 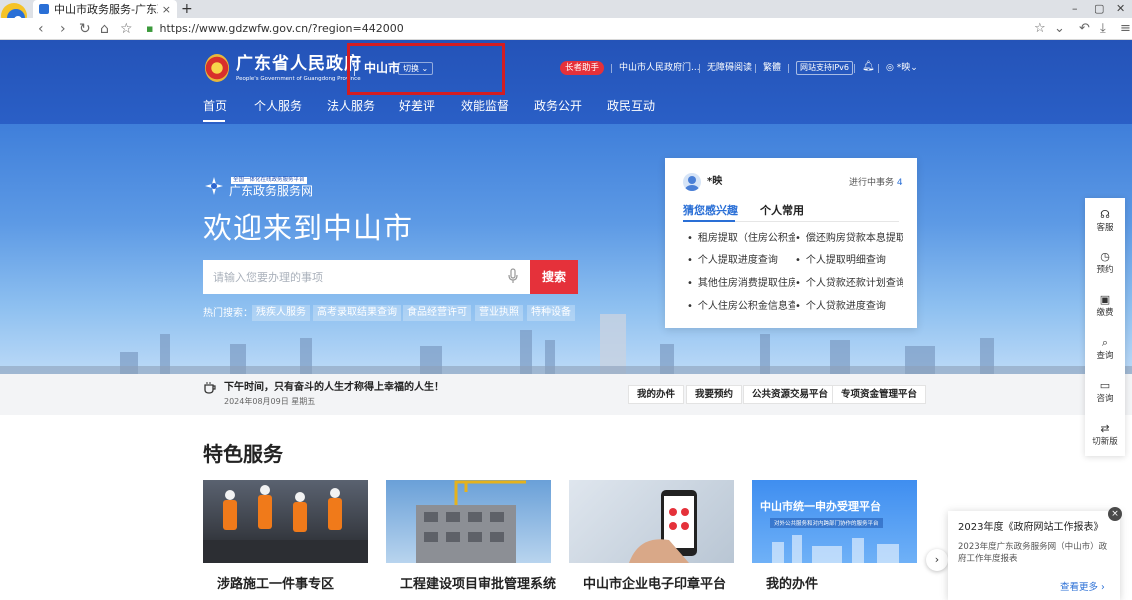 I want to click on minimize-icon: –, so click(x=1075, y=9).